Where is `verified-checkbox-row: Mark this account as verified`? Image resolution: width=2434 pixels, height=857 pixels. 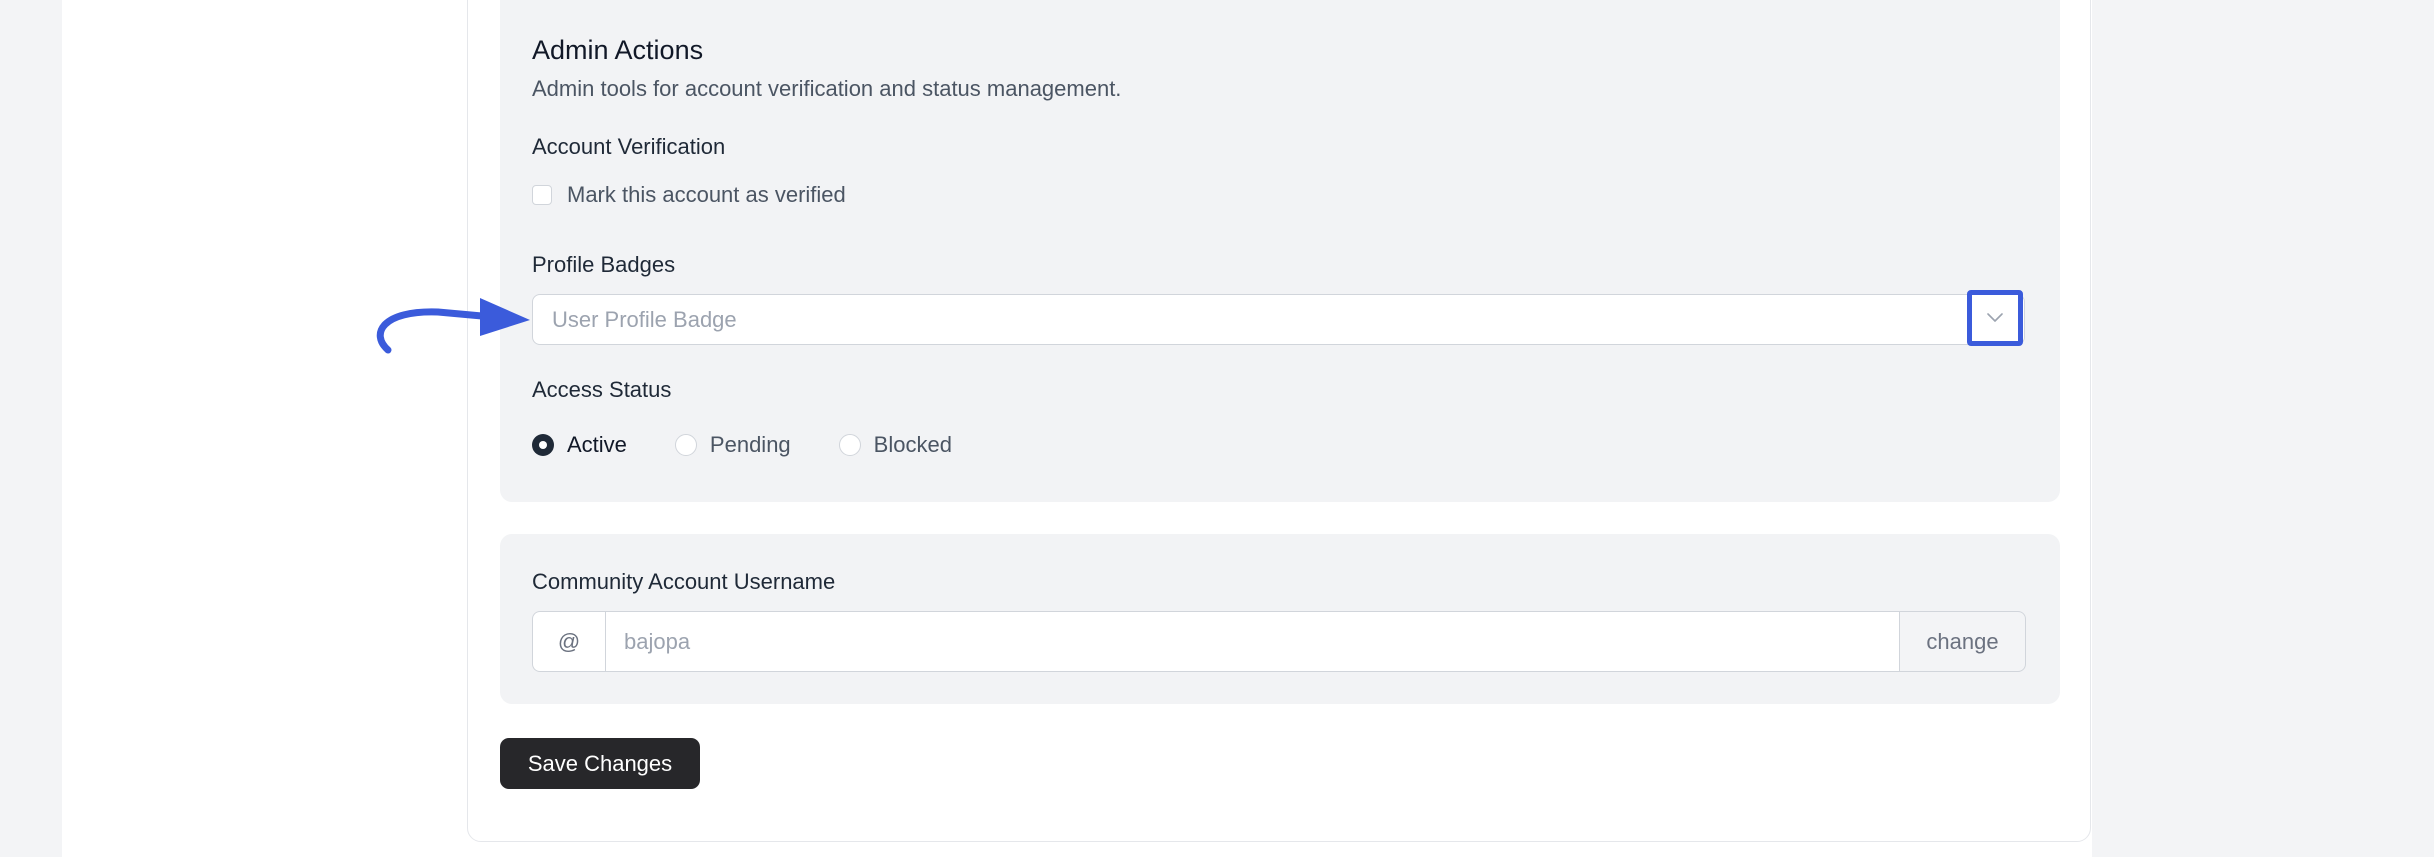
verified-checkbox-row: Mark this account as verified is located at coordinates (689, 195).